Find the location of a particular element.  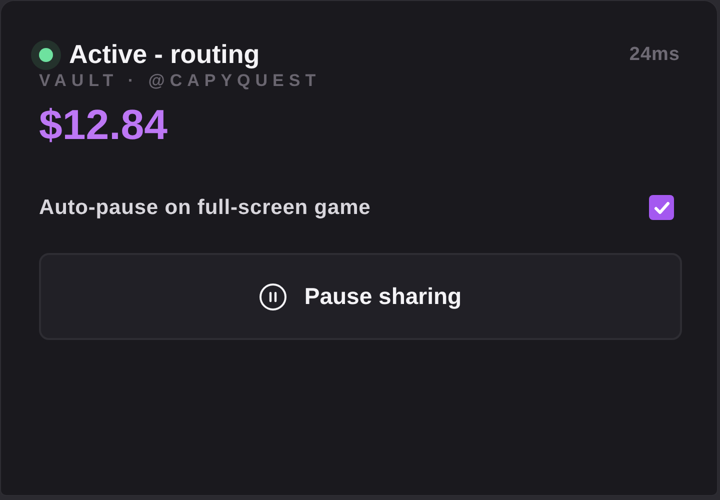

latency-label: 24ms is located at coordinates (654, 55).